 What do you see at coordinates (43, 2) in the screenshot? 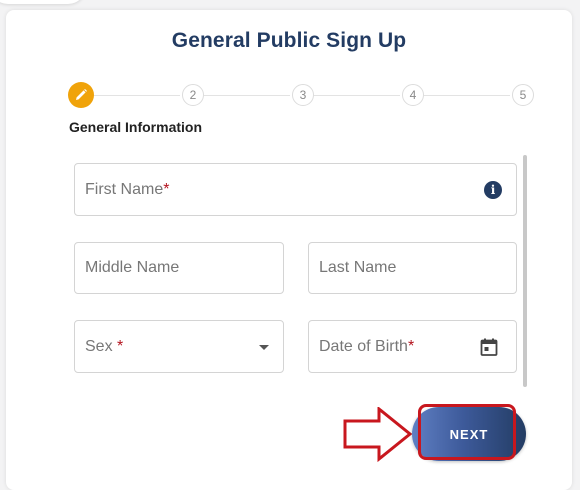
I see `top-decoration` at bounding box center [43, 2].